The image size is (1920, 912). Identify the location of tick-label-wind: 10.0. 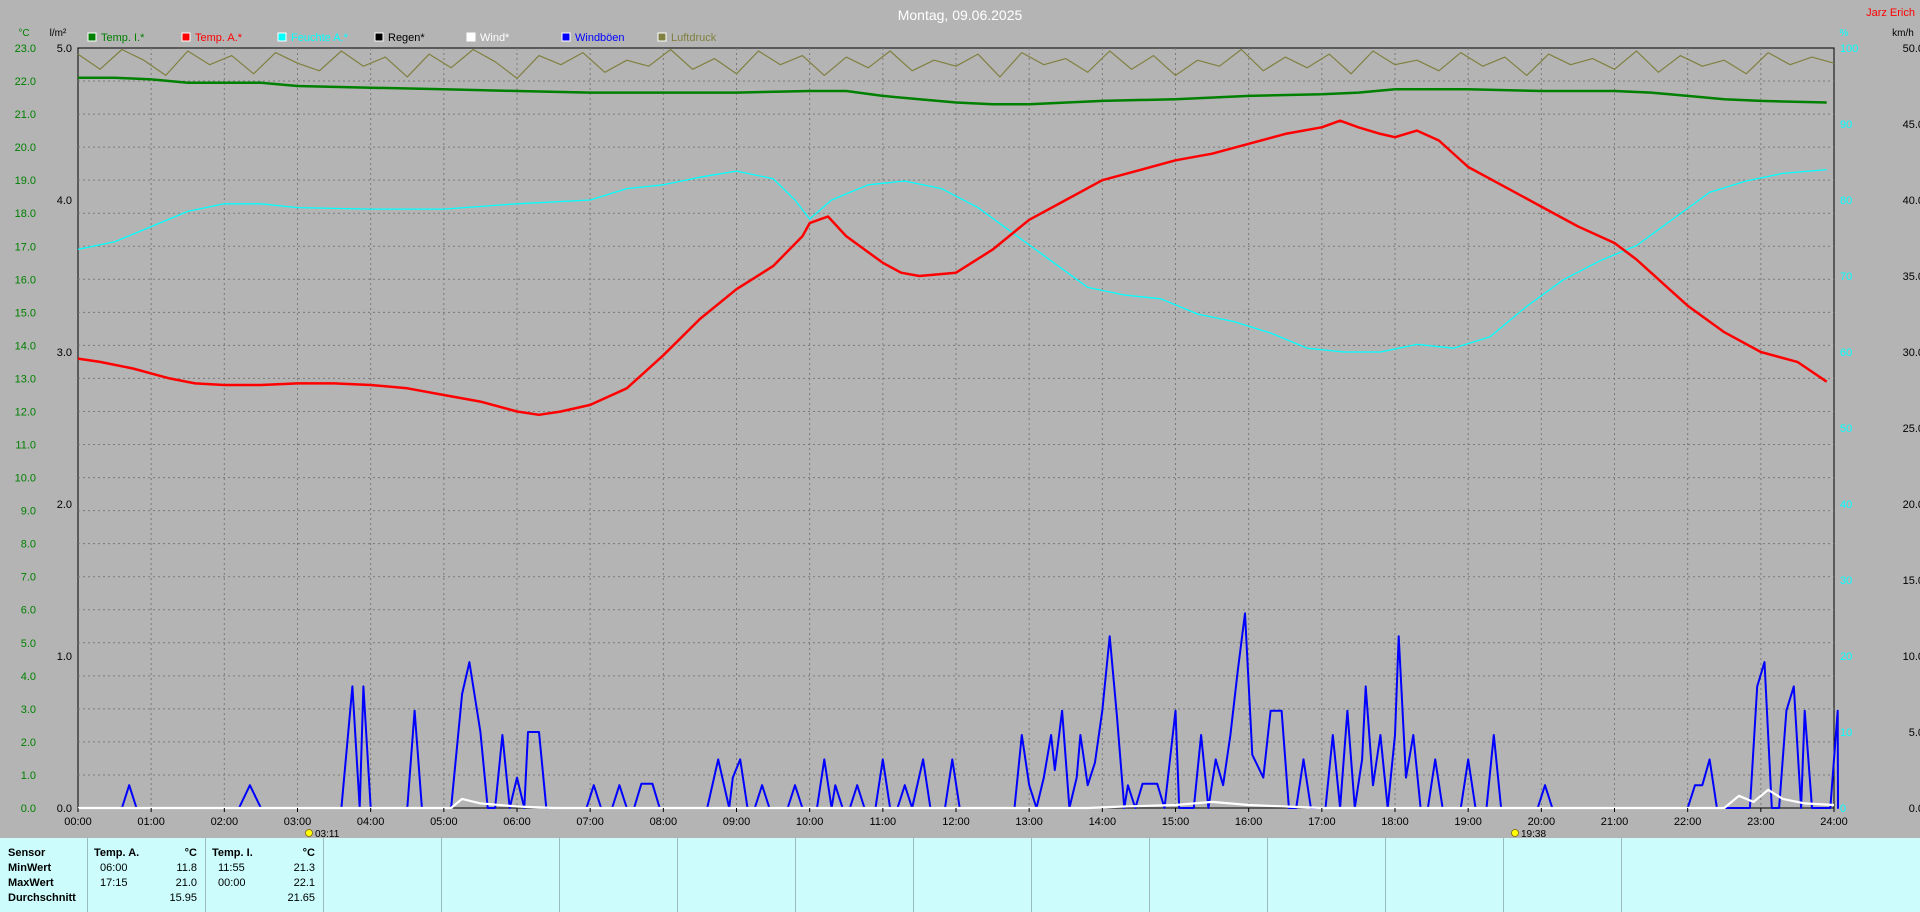
(1911, 657).